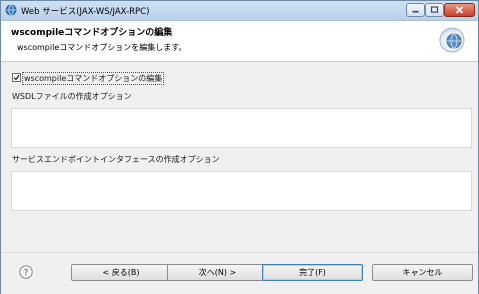 The image size is (479, 294). I want to click on minimize-icon, so click(415, 11).